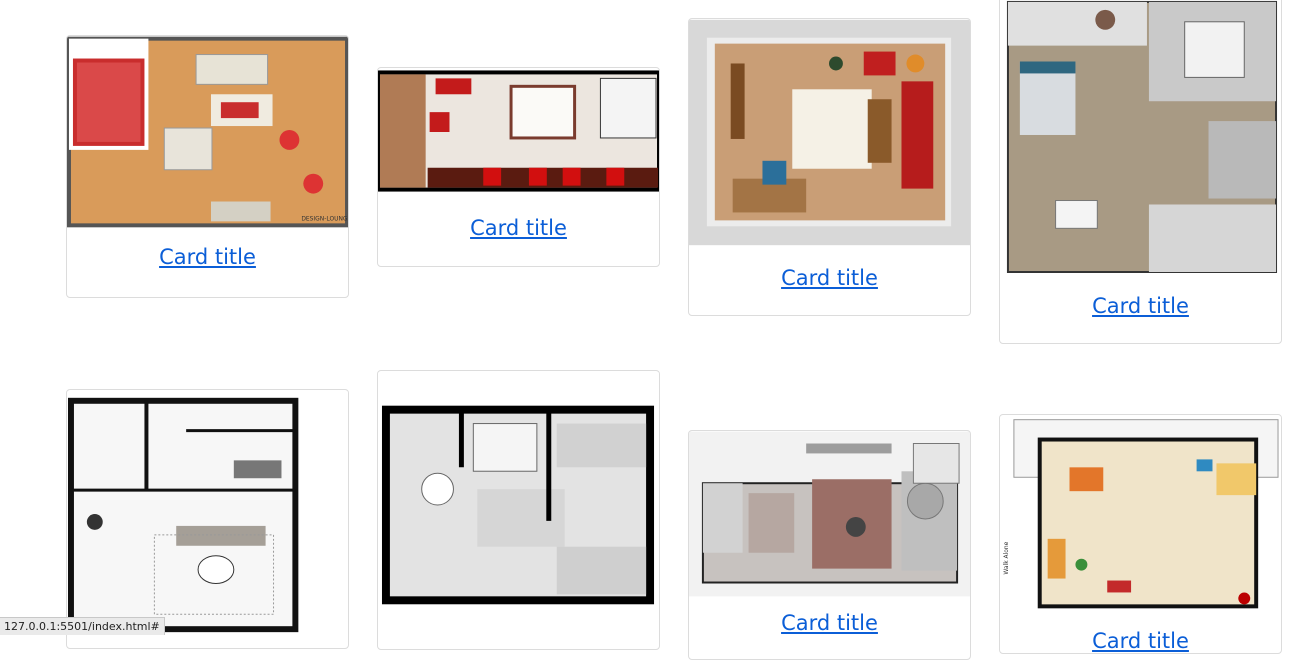  What do you see at coordinates (207, 132) in the screenshot?
I see `card-image-1: DESIGN-LOUNGE.RU` at bounding box center [207, 132].